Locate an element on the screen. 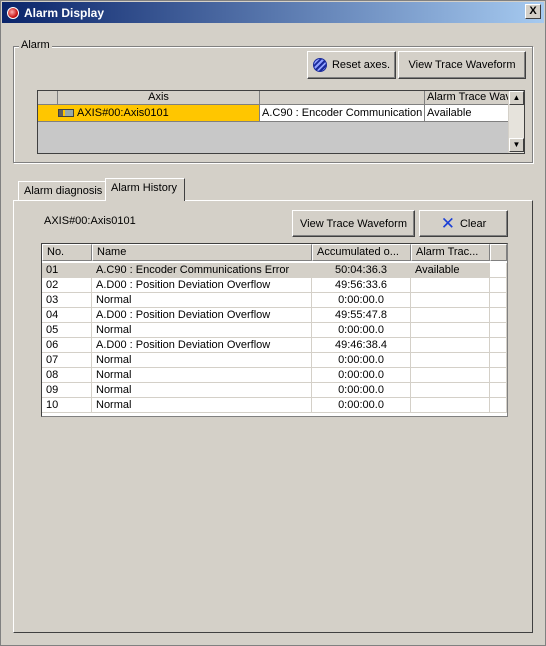  reset-axes-button: Reset axes. is located at coordinates (351, 65).